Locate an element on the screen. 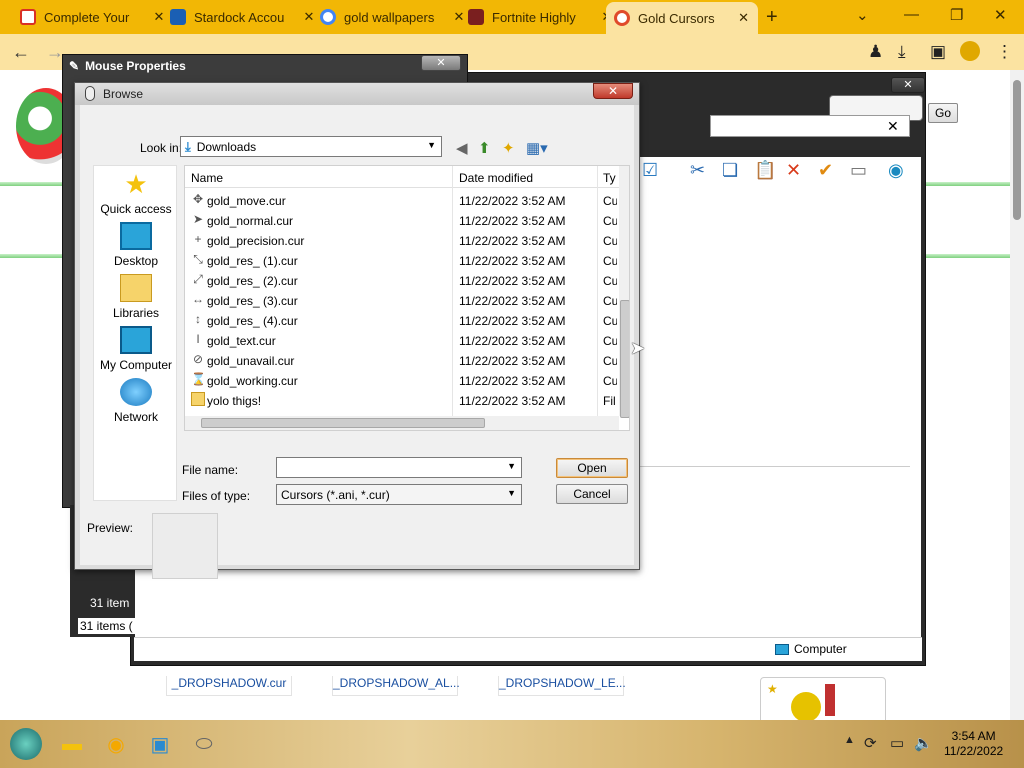 The height and width of the screenshot is (768, 1024). place-libraries: Libraries is located at coordinates (136, 297).